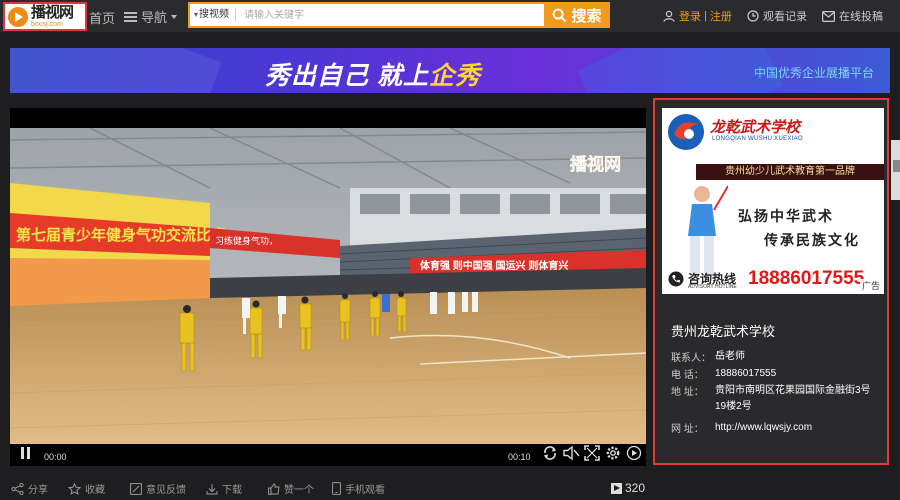 The height and width of the screenshot is (500, 900). Describe the element at coordinates (494, 265) in the screenshot. I see `svg-text: 体育强 则中国强 国运兴 则体育兴` at that location.